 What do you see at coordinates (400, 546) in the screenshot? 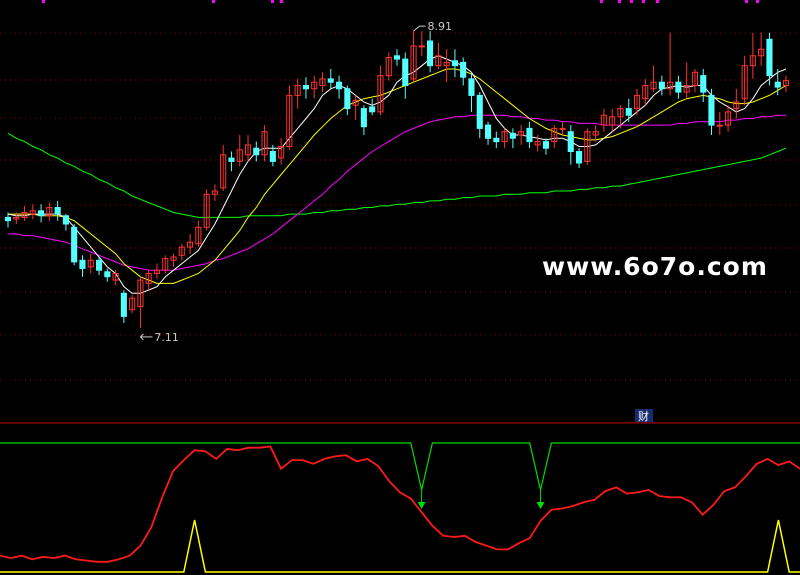
I see `oscillator-yellow-line` at bounding box center [400, 546].